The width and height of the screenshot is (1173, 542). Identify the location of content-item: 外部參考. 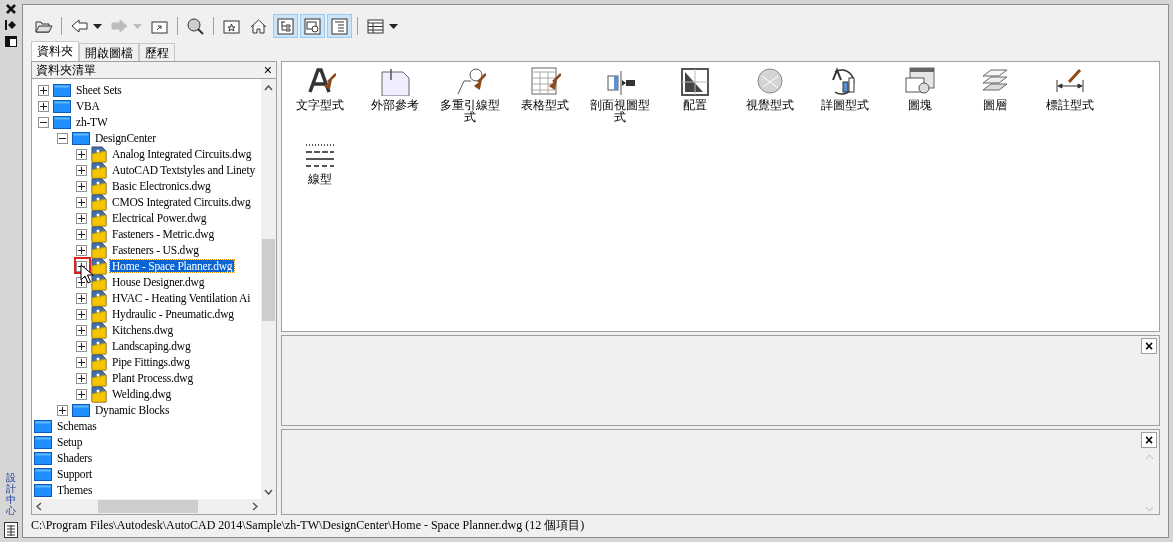
(394, 105).